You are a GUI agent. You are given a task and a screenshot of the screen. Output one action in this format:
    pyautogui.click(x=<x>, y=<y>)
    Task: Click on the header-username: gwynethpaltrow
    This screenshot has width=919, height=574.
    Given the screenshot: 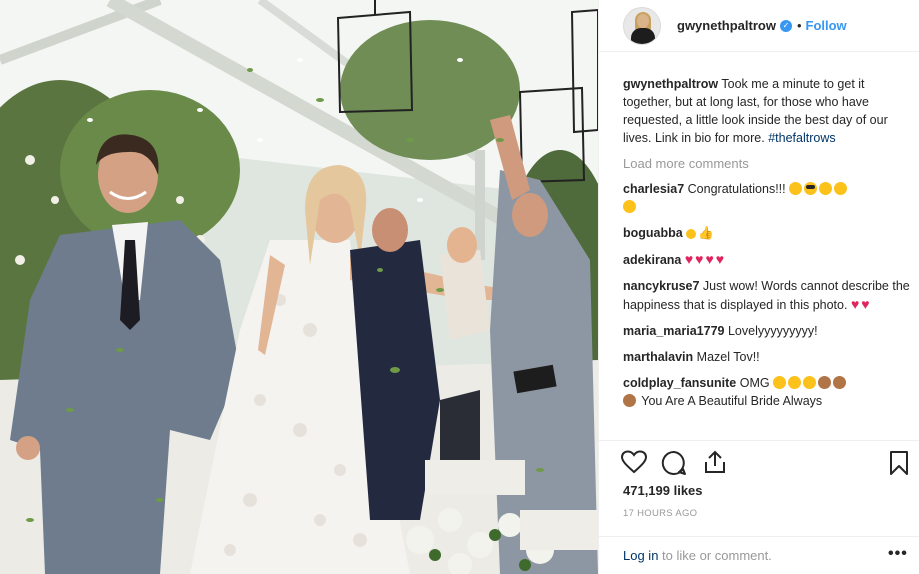 What is the action you would take?
    pyautogui.click(x=726, y=25)
    